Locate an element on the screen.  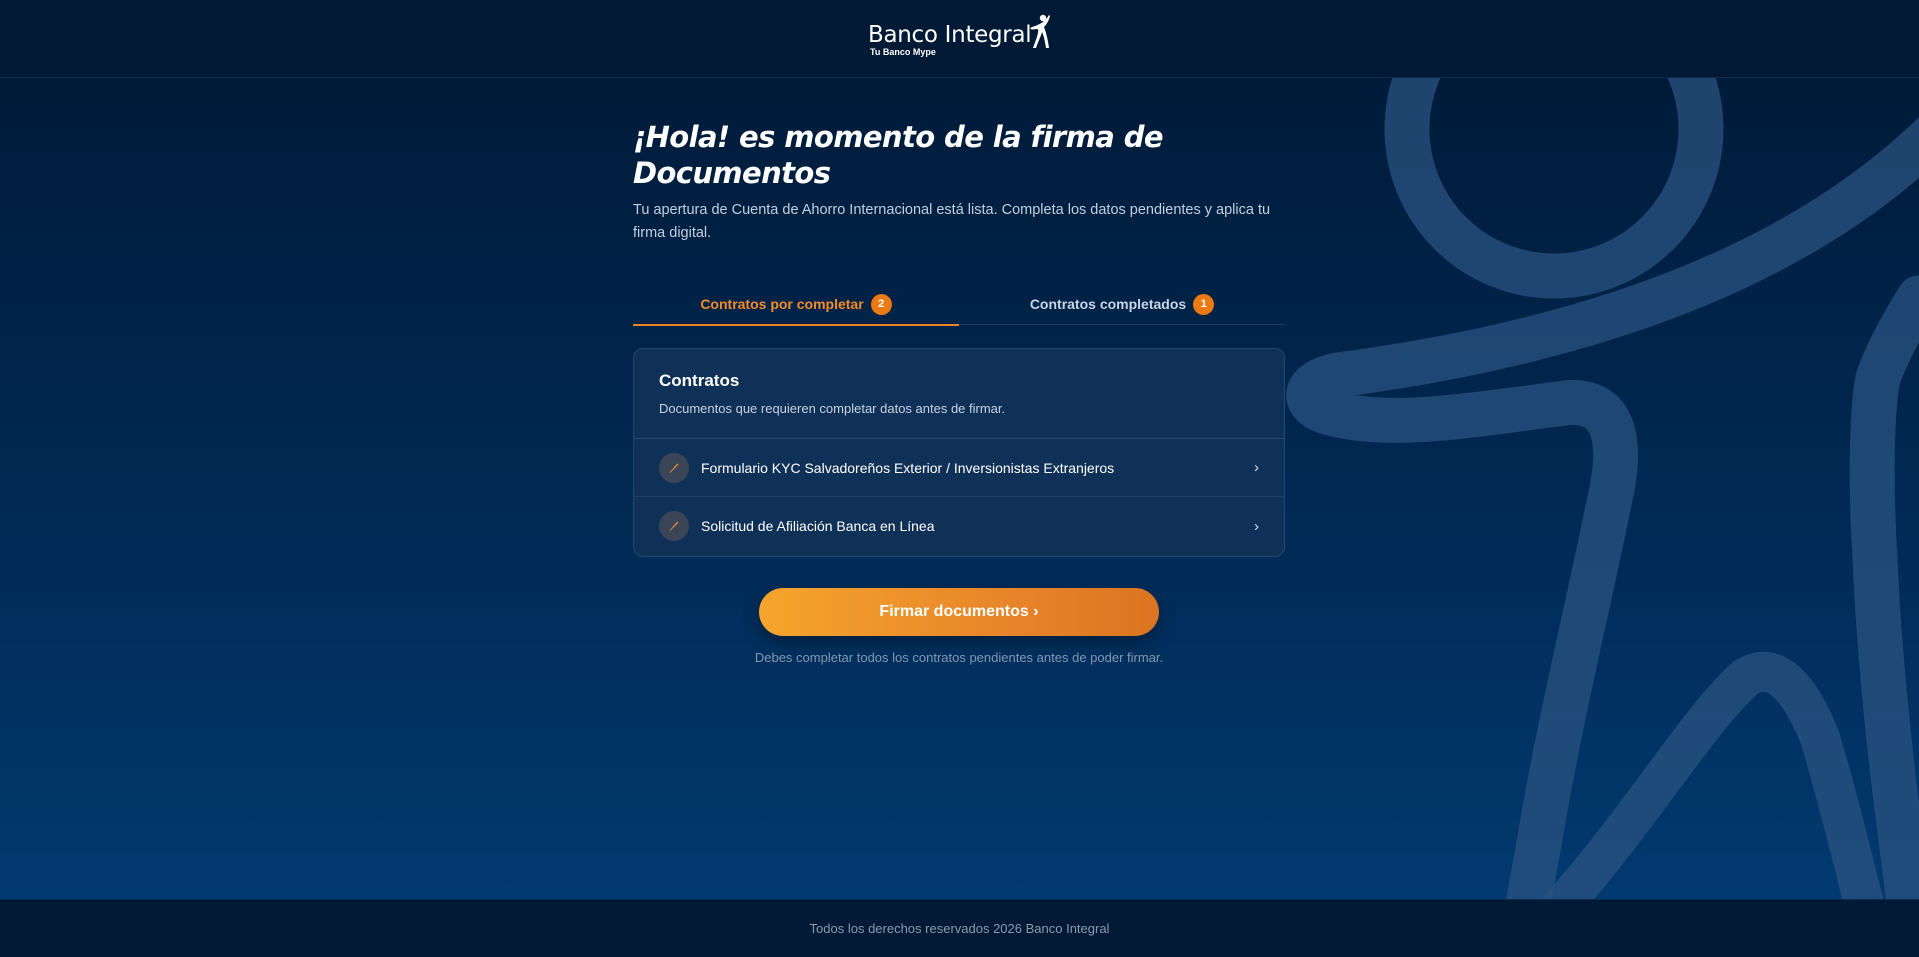
tab-contracts-pending: Contratos por completar 2 is located at coordinates (796, 304).